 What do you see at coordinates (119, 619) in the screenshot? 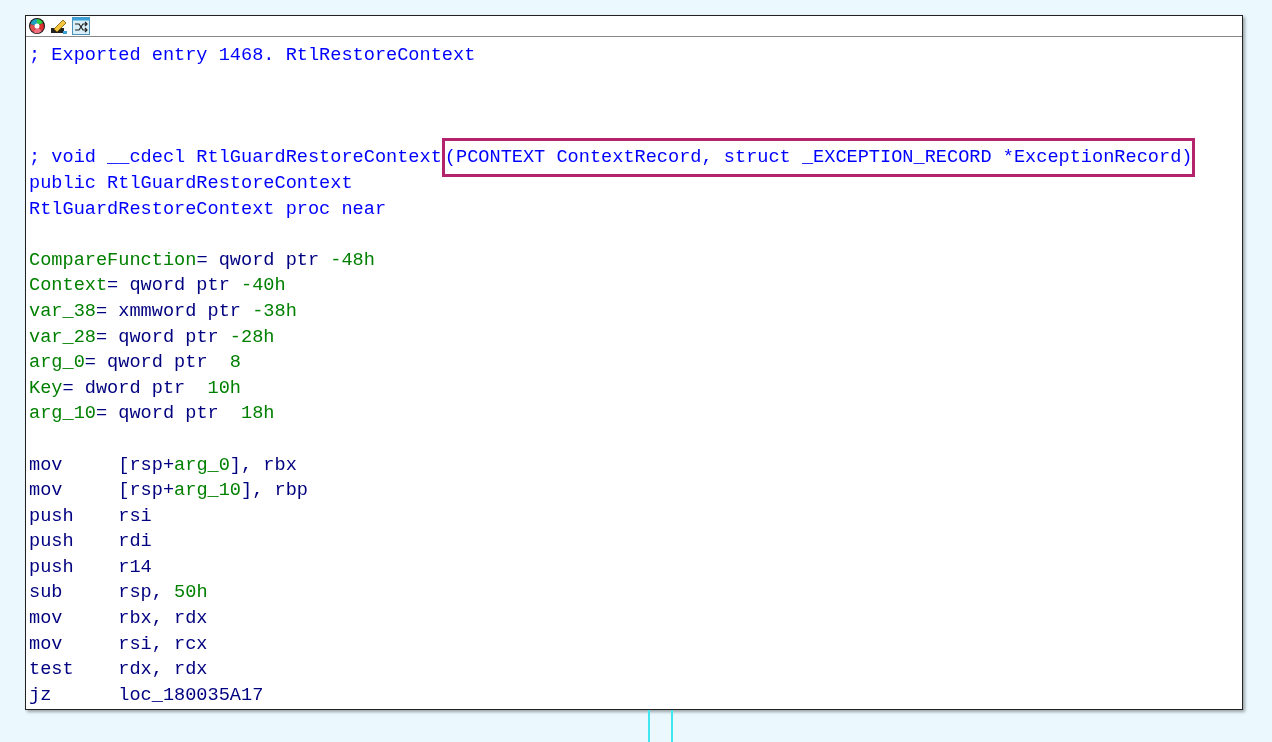
I see `code-line: mov rbx, rdx` at bounding box center [119, 619].